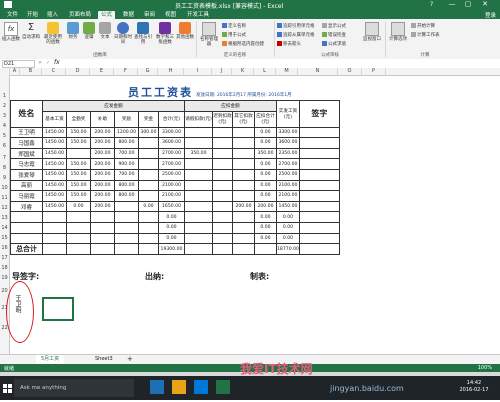 The image size is (500, 402). I want to click on tab-data: 数据, so click(128, 15).